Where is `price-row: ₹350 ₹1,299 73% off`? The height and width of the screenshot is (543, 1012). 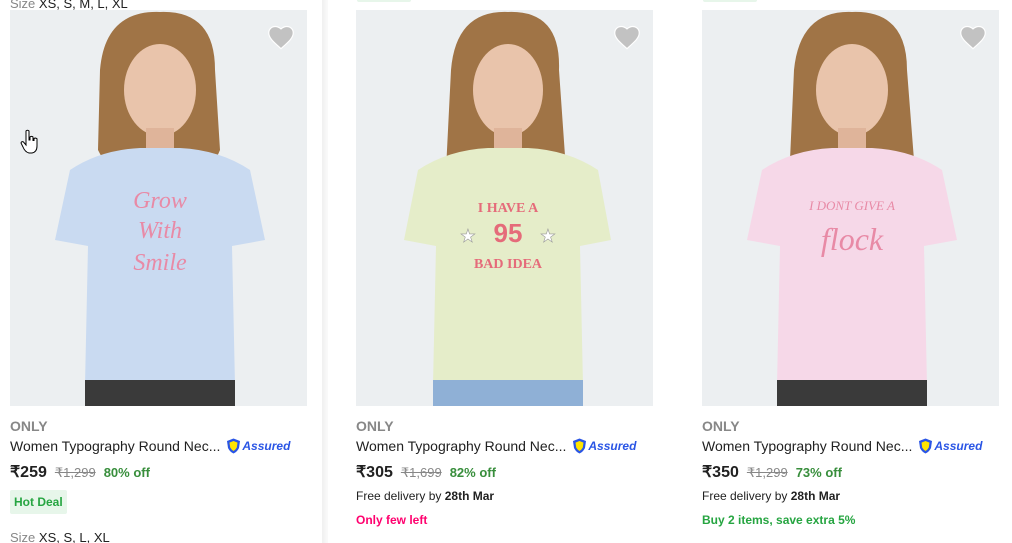
price-row: ₹350 ₹1,299 73% off is located at coordinates (772, 472).